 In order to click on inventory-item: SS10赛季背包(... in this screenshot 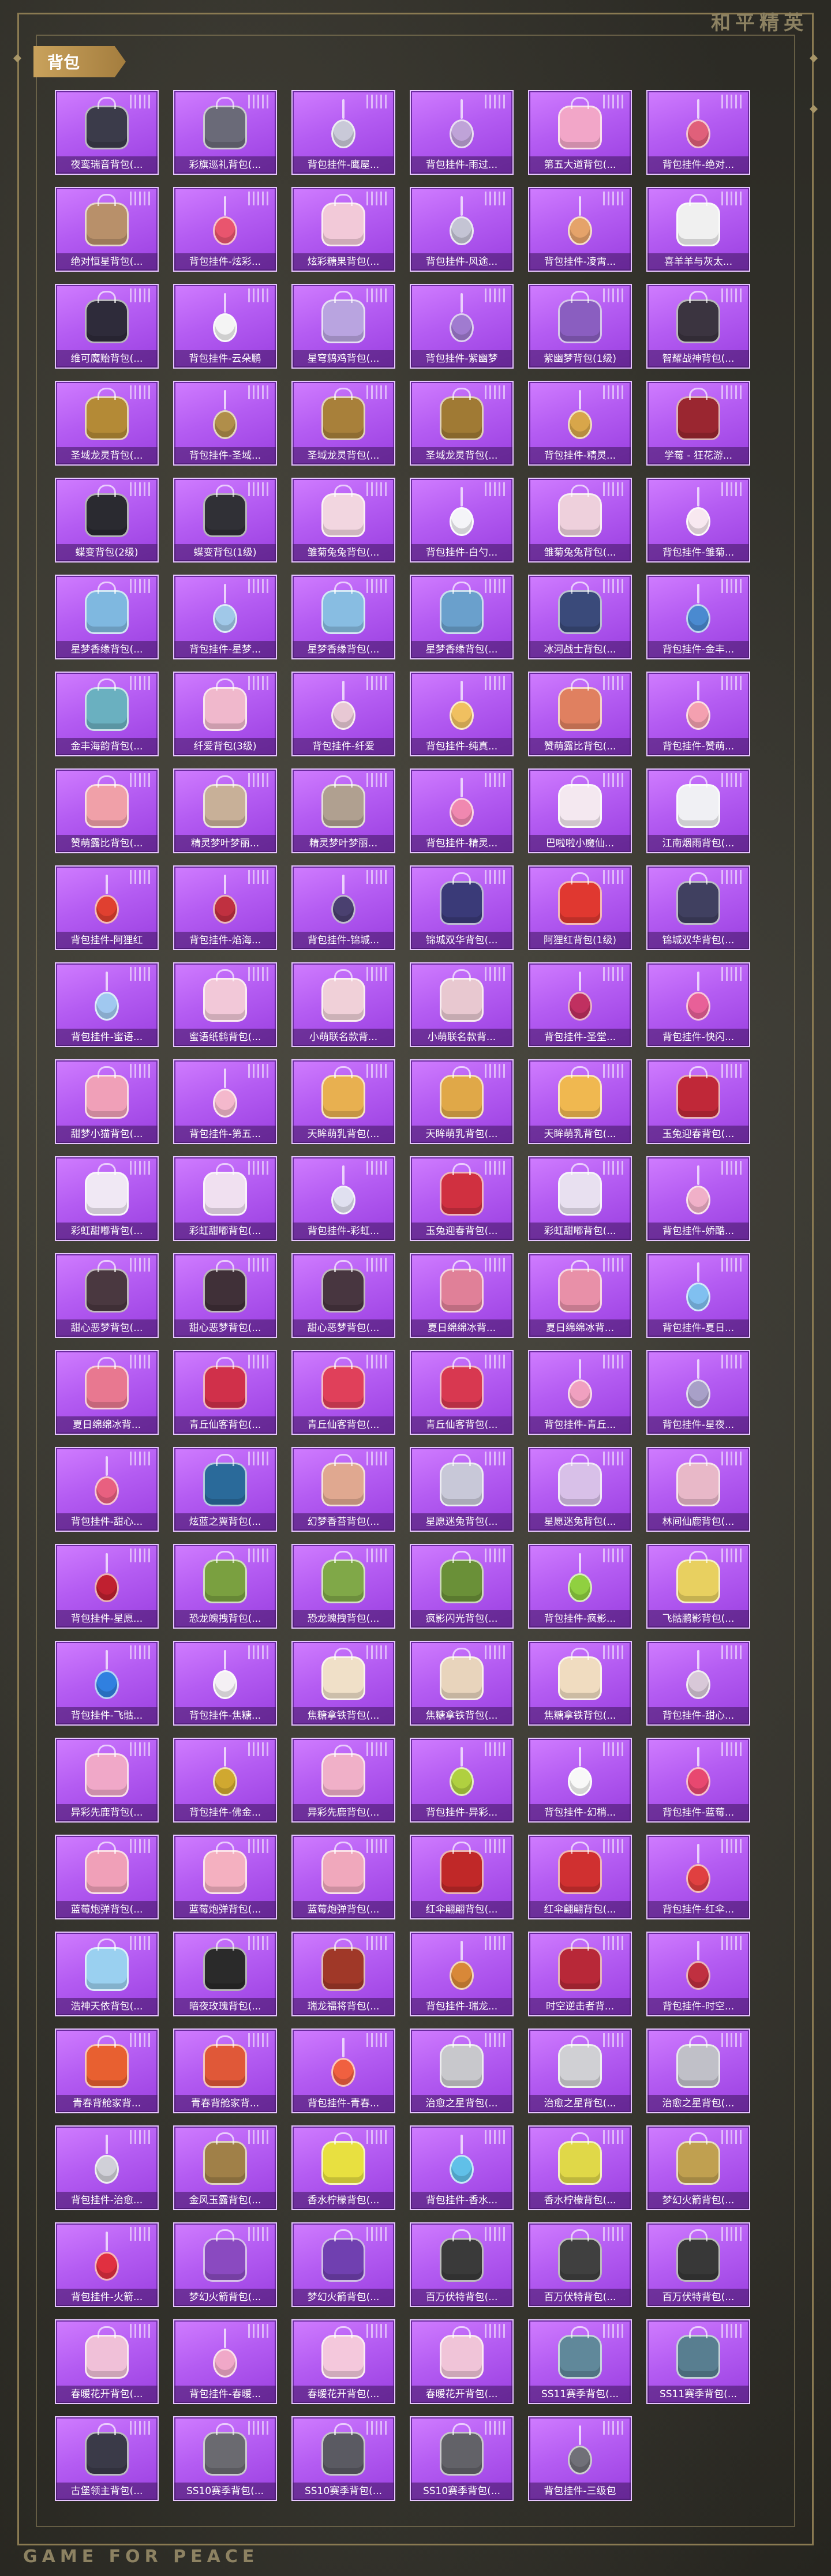, I will do `click(225, 2458)`.